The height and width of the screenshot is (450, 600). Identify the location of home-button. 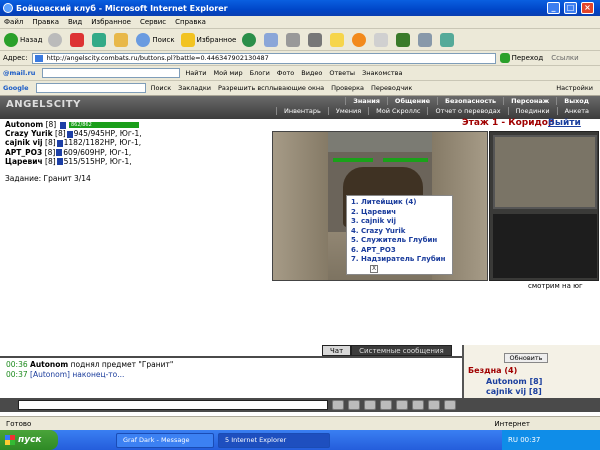
(122, 39).